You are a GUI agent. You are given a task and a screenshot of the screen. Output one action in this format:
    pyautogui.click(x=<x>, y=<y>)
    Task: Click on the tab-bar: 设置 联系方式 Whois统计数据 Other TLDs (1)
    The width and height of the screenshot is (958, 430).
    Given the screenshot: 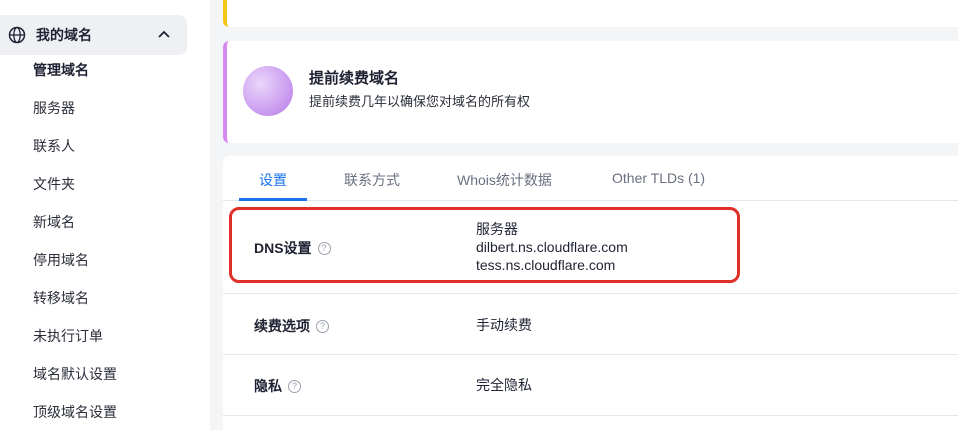 What is the action you would take?
    pyautogui.click(x=590, y=178)
    